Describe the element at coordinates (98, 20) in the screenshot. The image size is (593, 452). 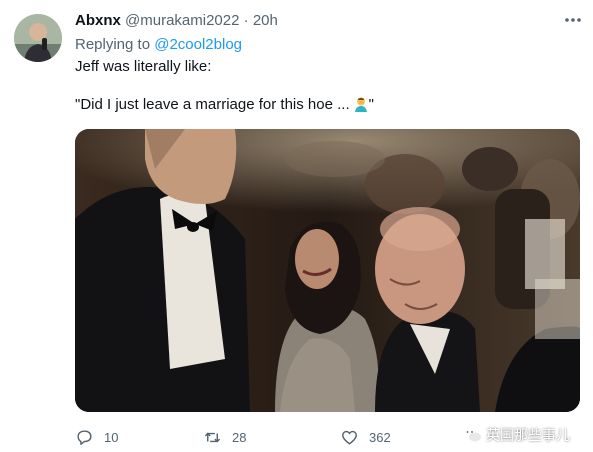
I see `author-name: Abxnx` at that location.